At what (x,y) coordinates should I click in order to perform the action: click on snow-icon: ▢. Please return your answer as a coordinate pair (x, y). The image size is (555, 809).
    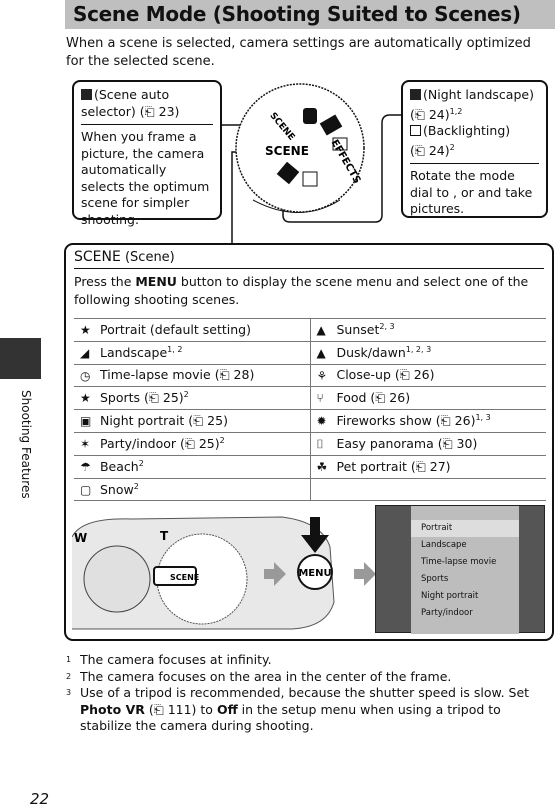
    Looking at the image, I should click on (86, 490).